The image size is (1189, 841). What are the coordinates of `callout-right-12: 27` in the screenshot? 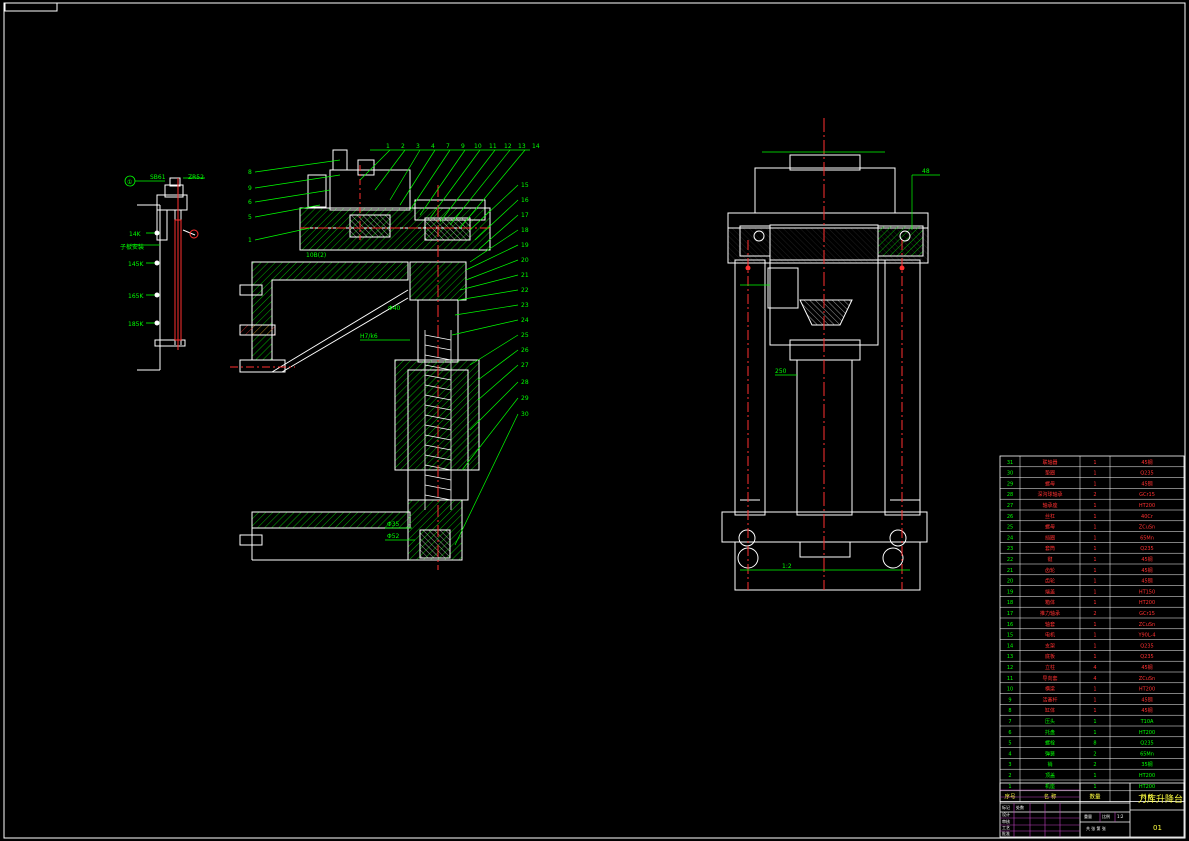 It's located at (525, 365).